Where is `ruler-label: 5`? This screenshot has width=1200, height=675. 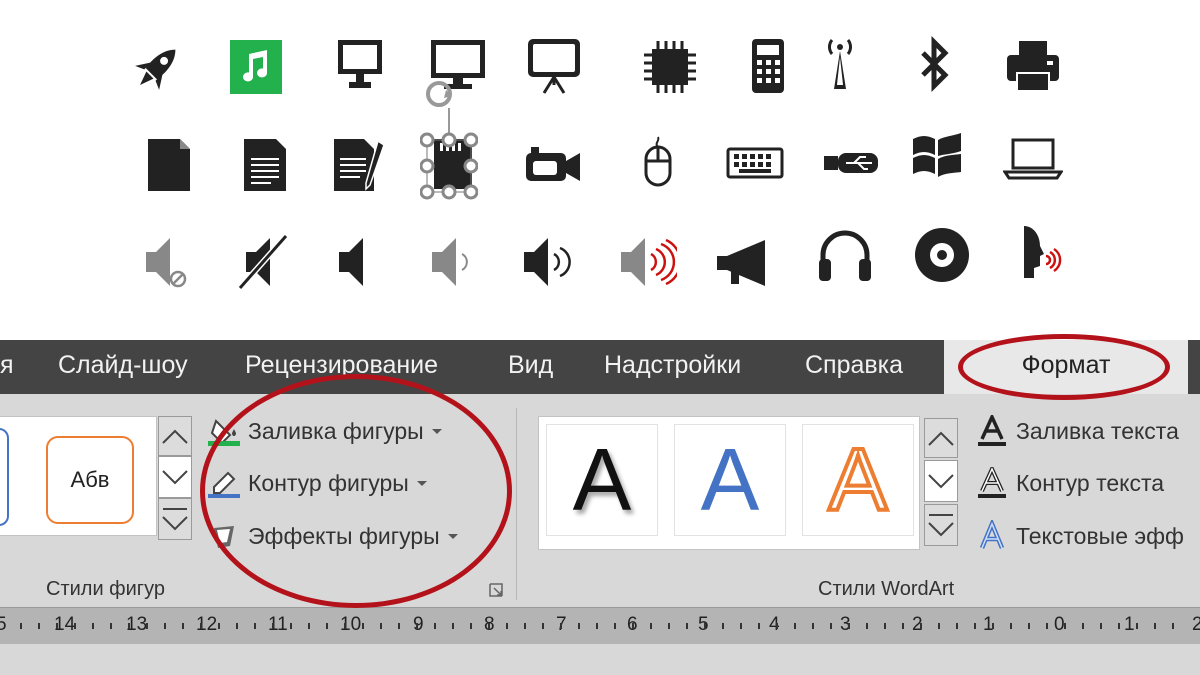
ruler-label: 5 is located at coordinates (3, 624).